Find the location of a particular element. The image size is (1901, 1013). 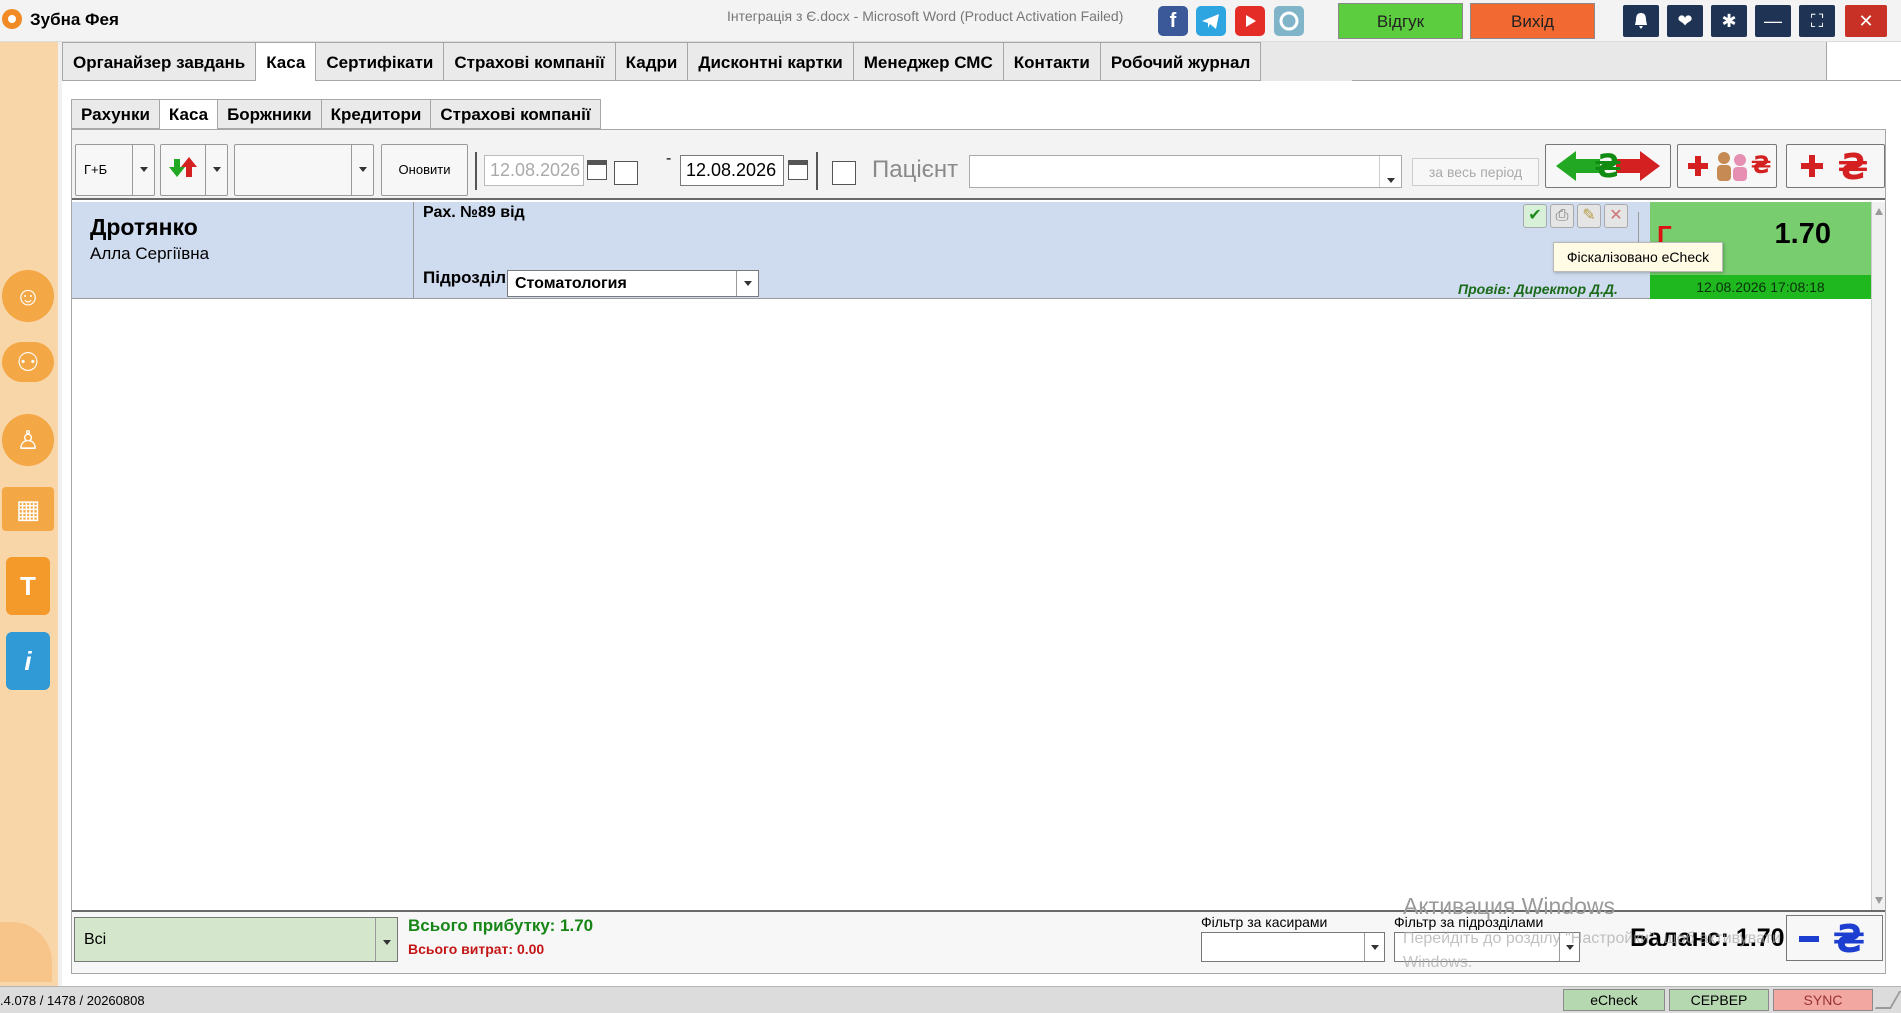

date-from-checkbox is located at coordinates (626, 173).